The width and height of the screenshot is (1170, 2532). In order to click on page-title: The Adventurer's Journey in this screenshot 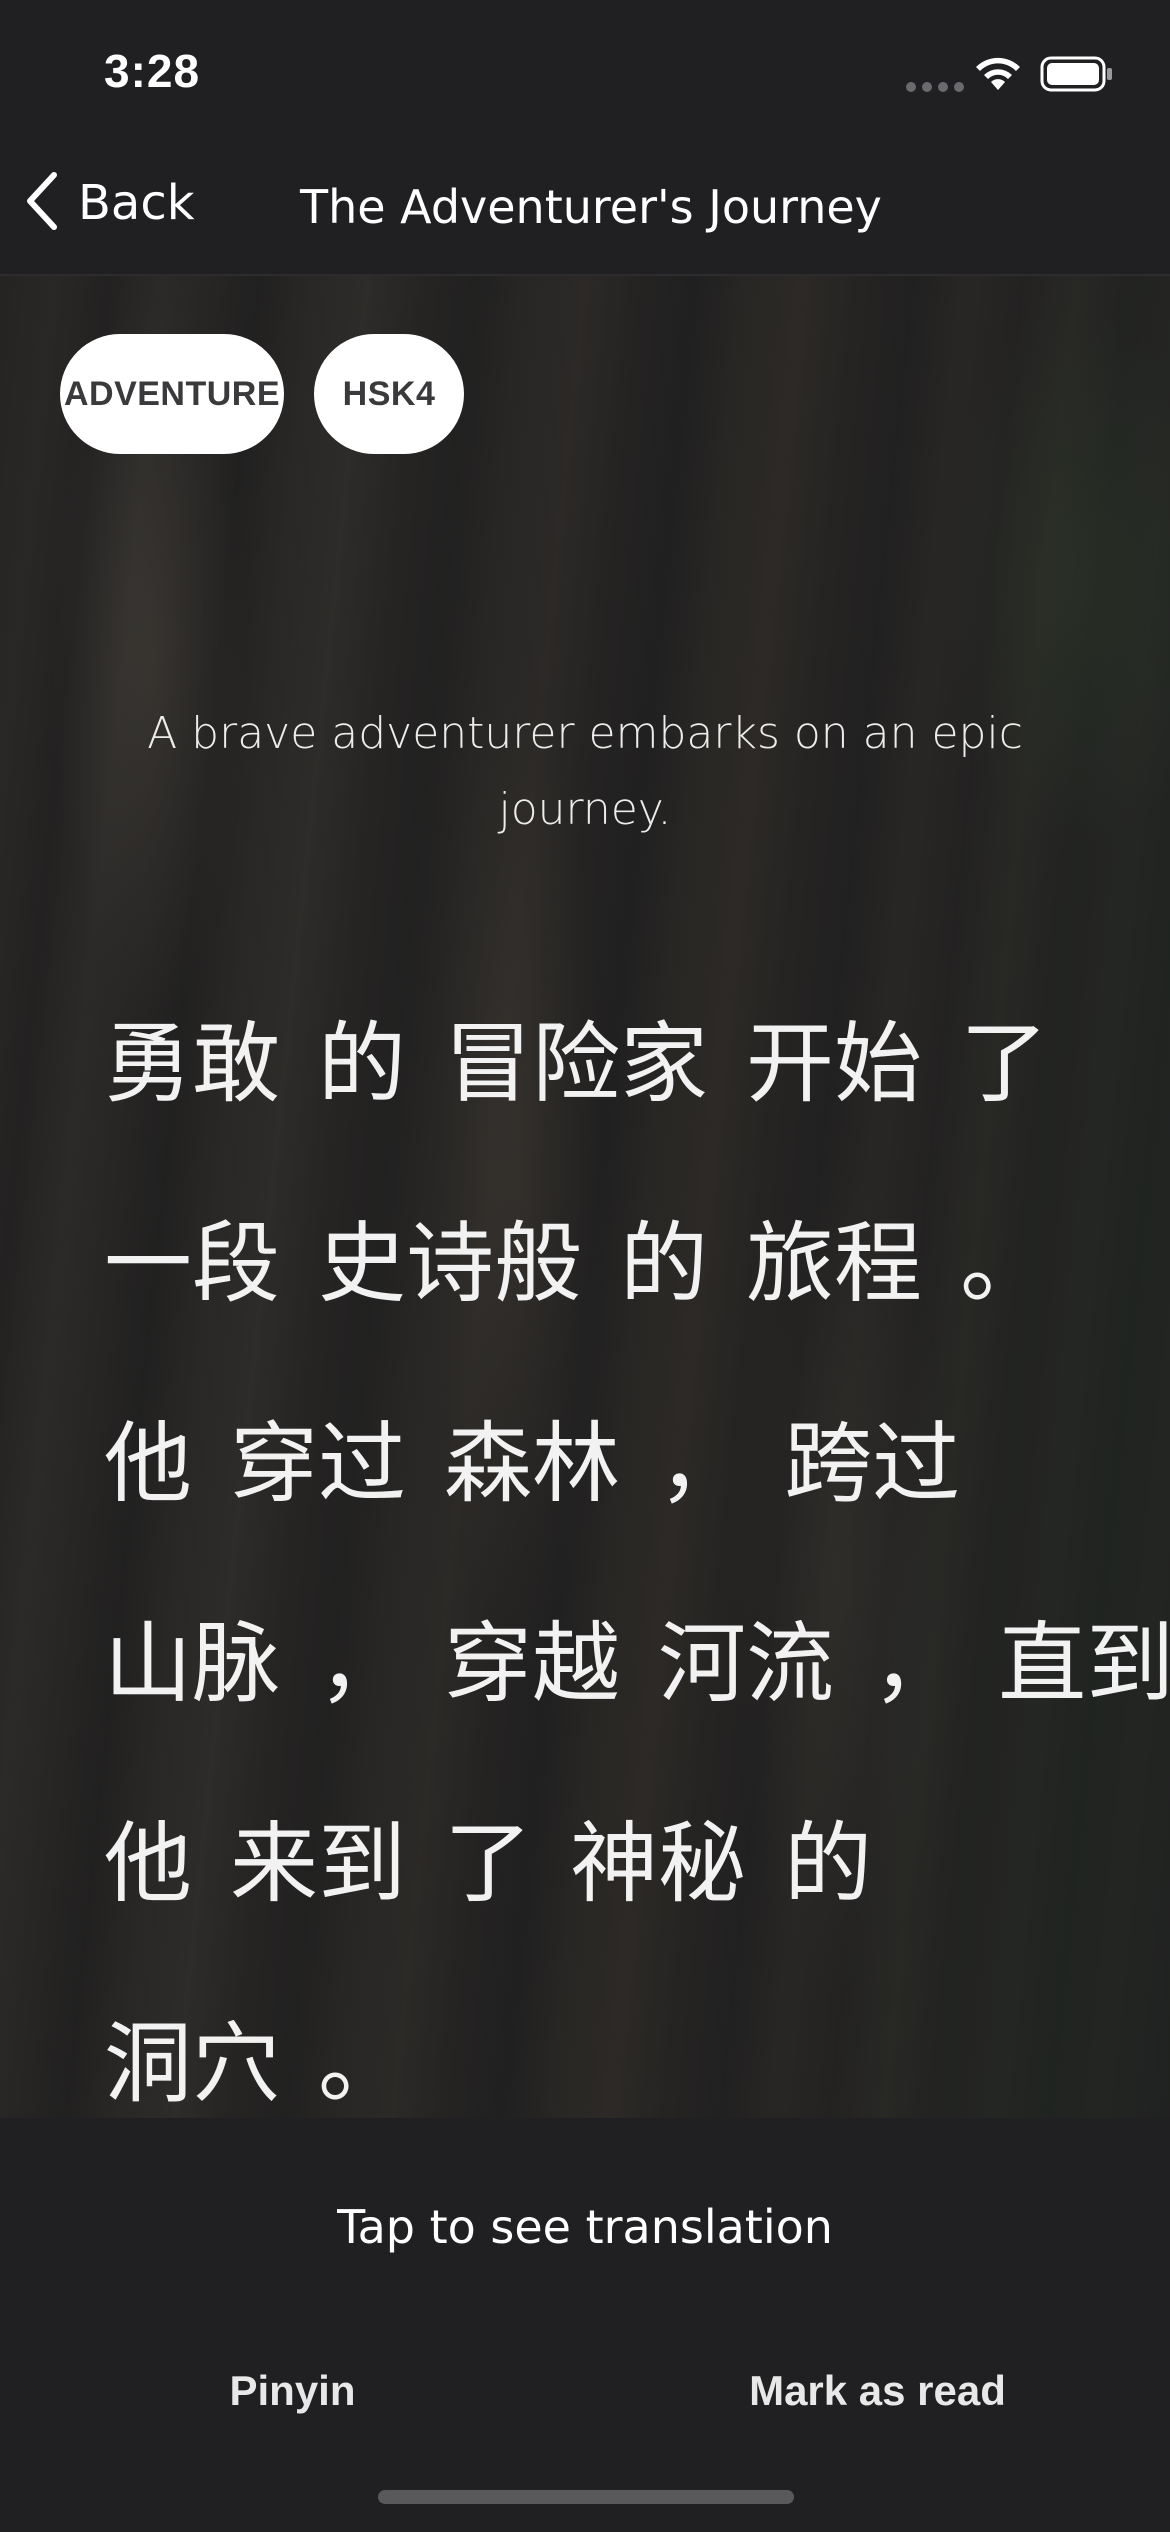, I will do `click(591, 207)`.